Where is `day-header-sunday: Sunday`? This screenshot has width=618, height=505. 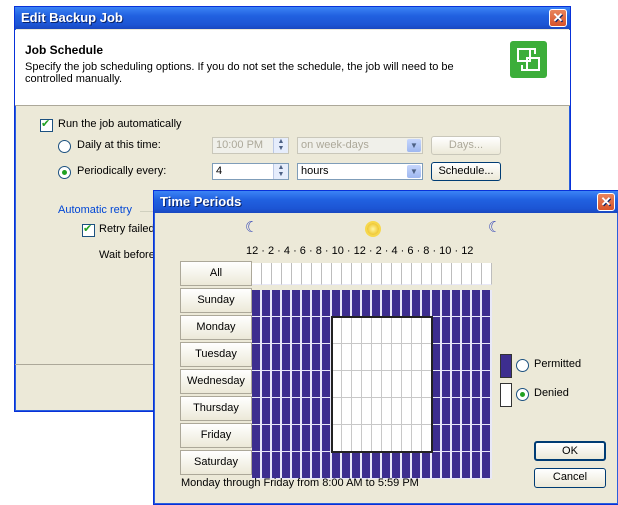 day-header-sunday: Sunday is located at coordinates (216, 300).